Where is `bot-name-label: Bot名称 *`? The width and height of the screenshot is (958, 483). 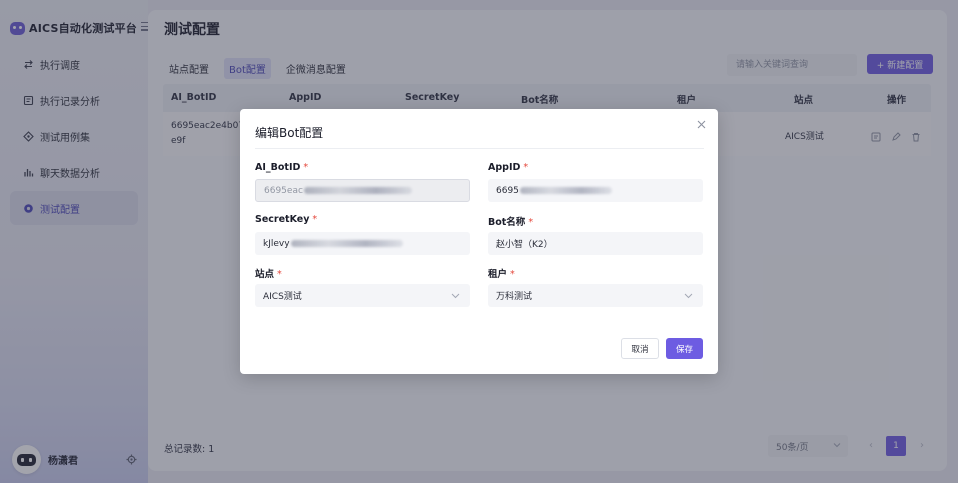 bot-name-label: Bot名称 * is located at coordinates (511, 222).